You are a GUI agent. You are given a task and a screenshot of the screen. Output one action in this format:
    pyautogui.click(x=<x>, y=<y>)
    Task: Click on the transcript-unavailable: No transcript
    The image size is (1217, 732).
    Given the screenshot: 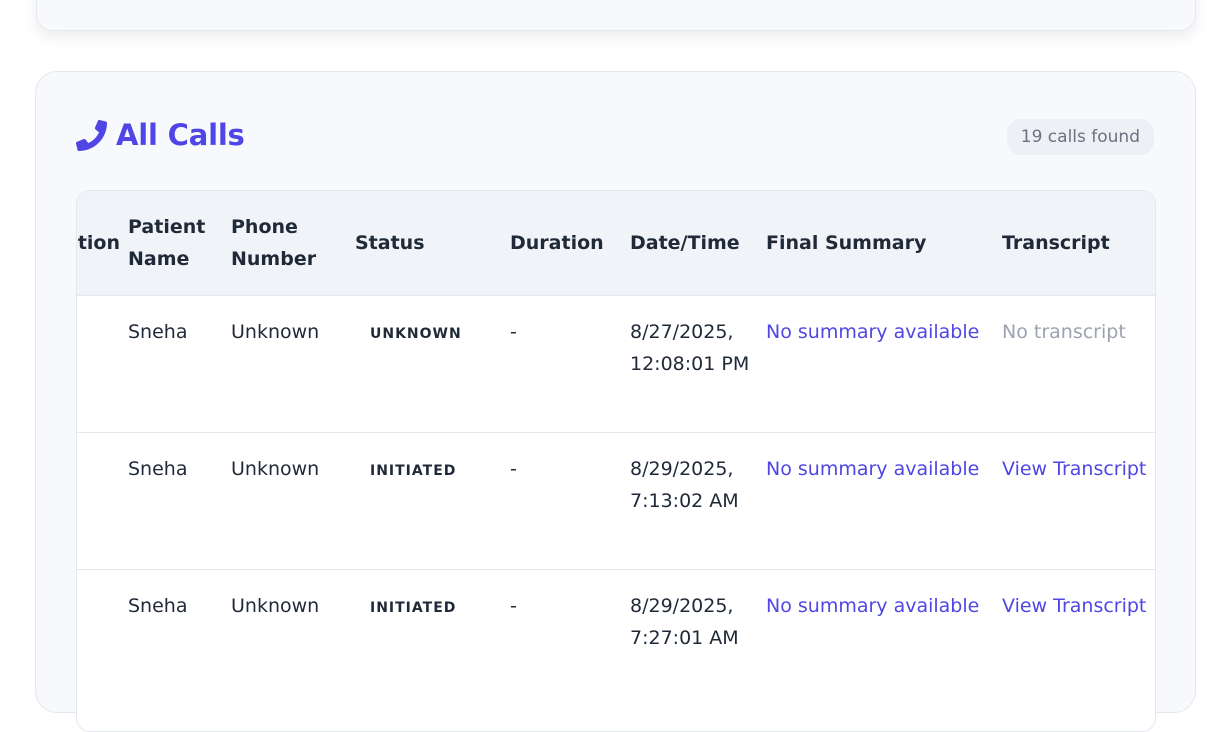 What is the action you would take?
    pyautogui.click(x=1064, y=331)
    